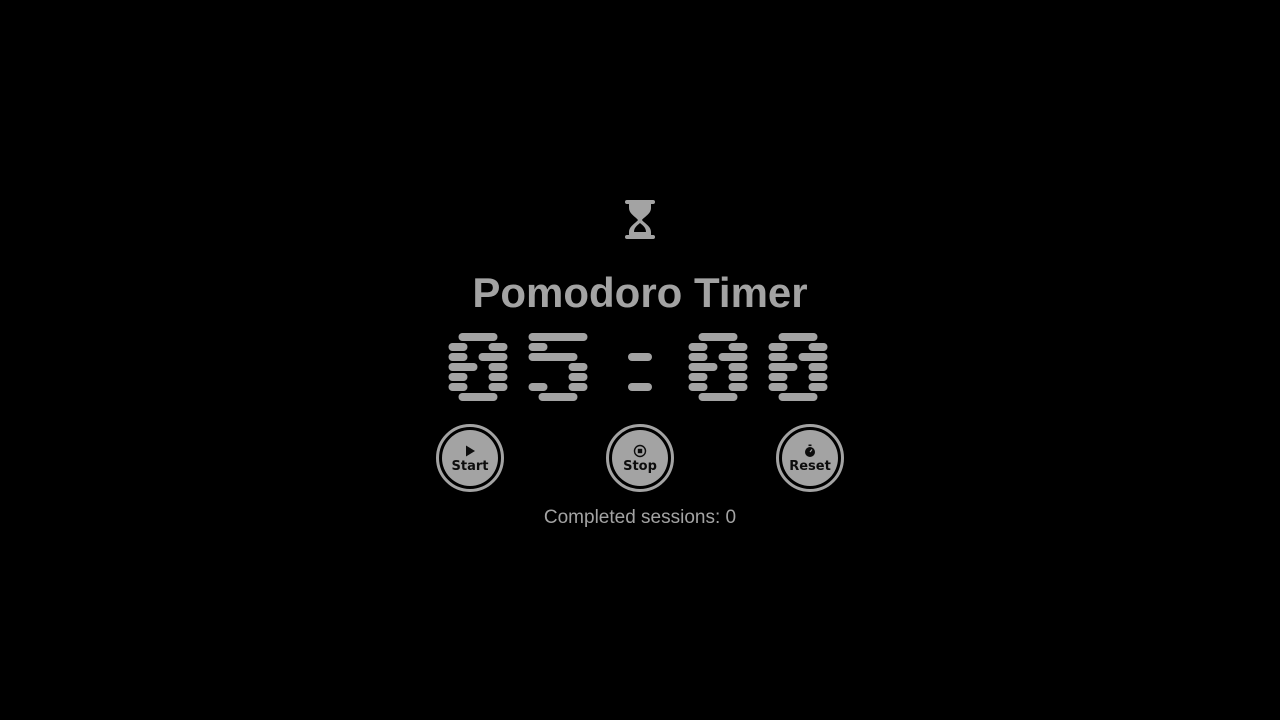 This screenshot has height=720, width=1280. I want to click on stopwatch-icon, so click(810, 450).